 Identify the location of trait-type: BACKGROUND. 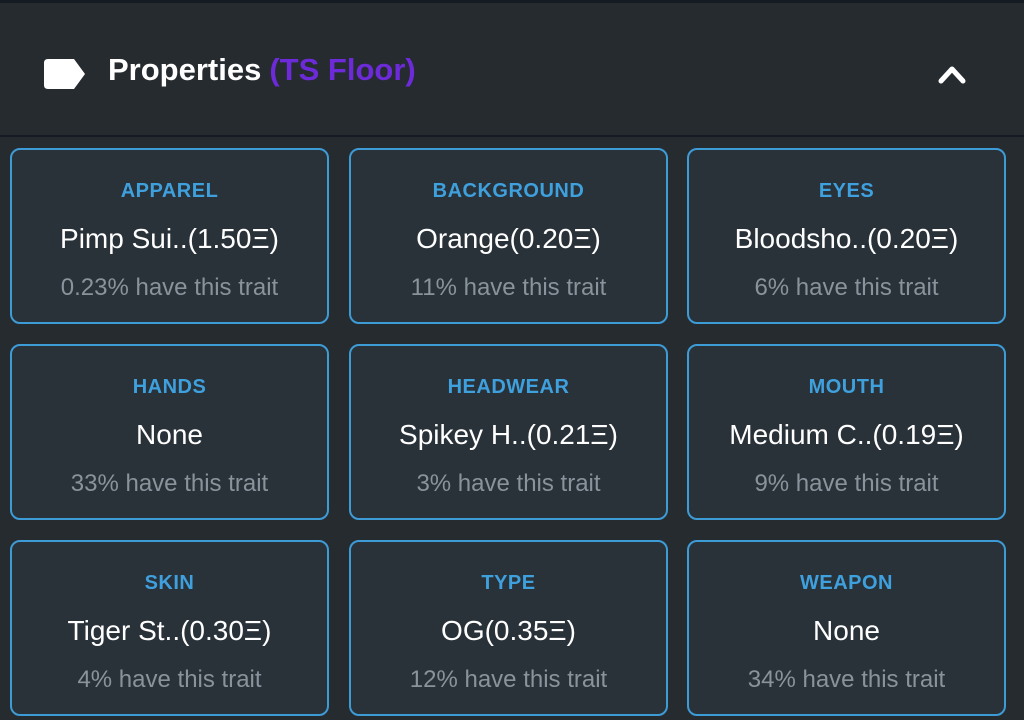
(508, 191).